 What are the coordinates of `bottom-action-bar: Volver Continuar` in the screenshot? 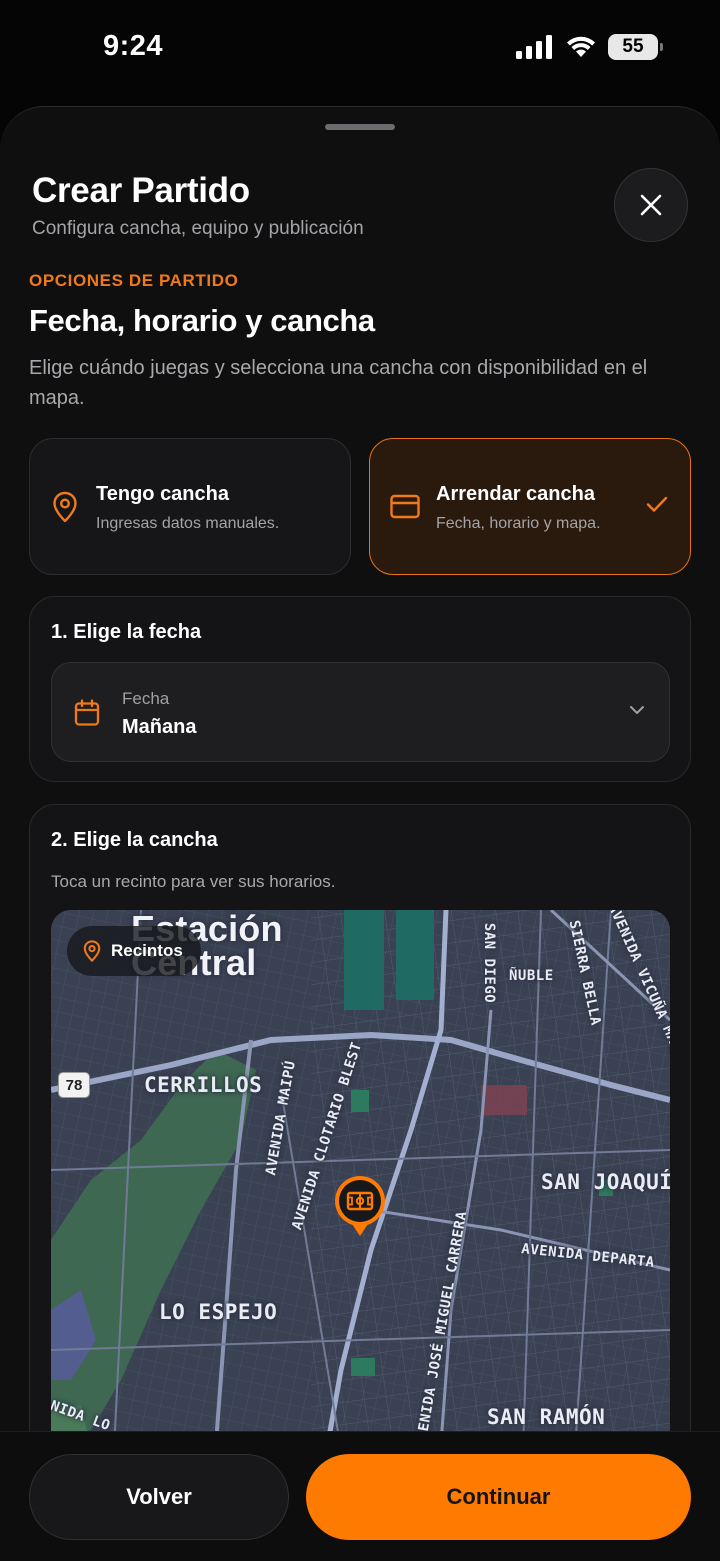 It's located at (360, 1496).